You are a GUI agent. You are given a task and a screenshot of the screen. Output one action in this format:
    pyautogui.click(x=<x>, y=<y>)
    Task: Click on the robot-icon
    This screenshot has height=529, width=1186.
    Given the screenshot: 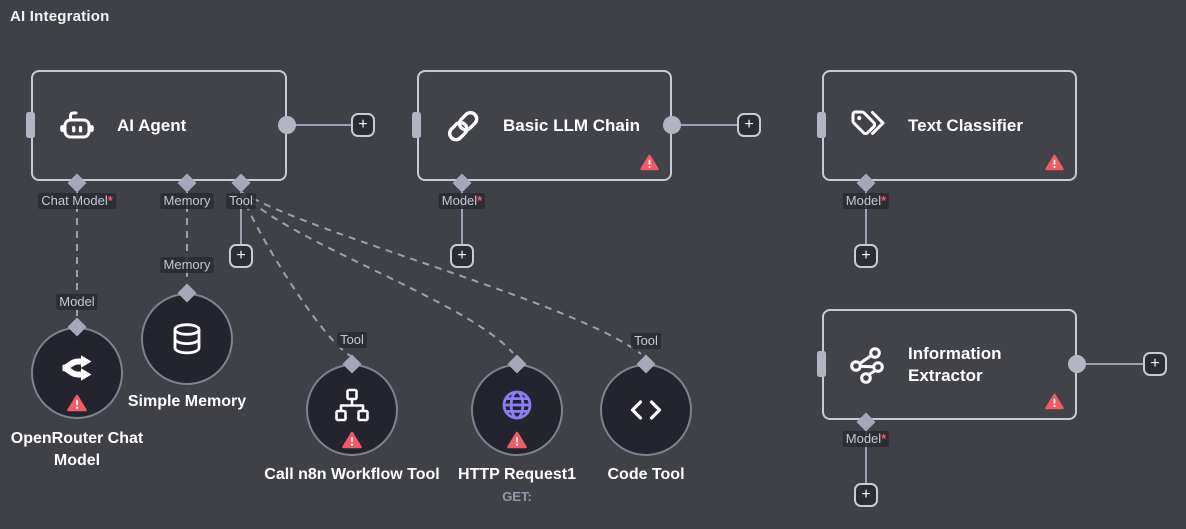 What is the action you would take?
    pyautogui.click(x=77, y=124)
    